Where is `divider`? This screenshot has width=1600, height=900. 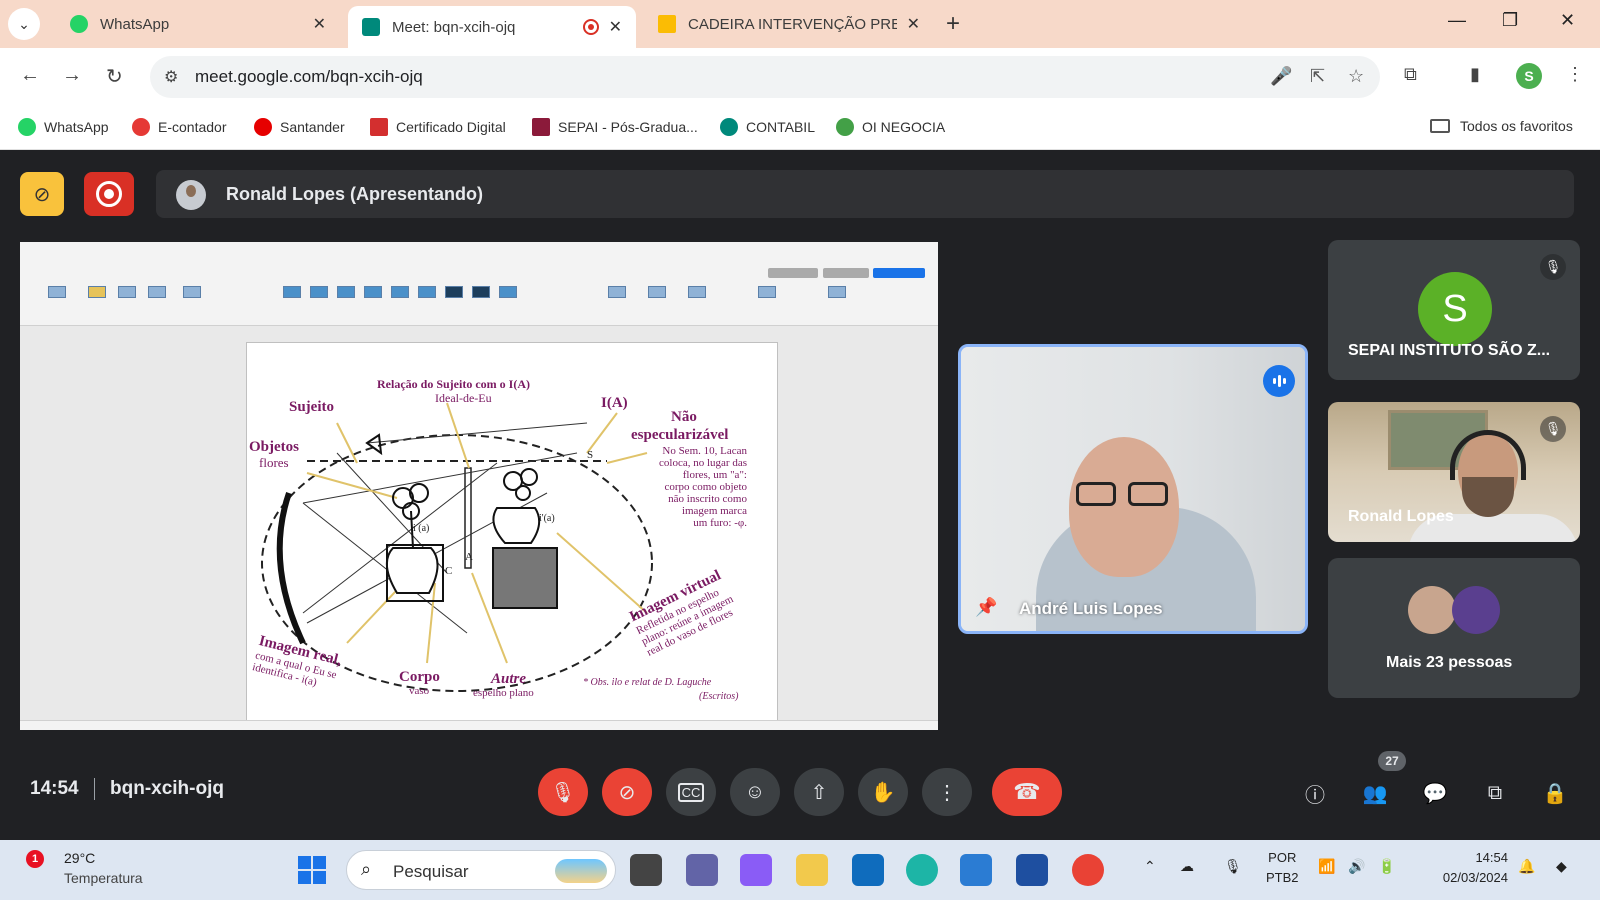
divider is located at coordinates (94, 789).